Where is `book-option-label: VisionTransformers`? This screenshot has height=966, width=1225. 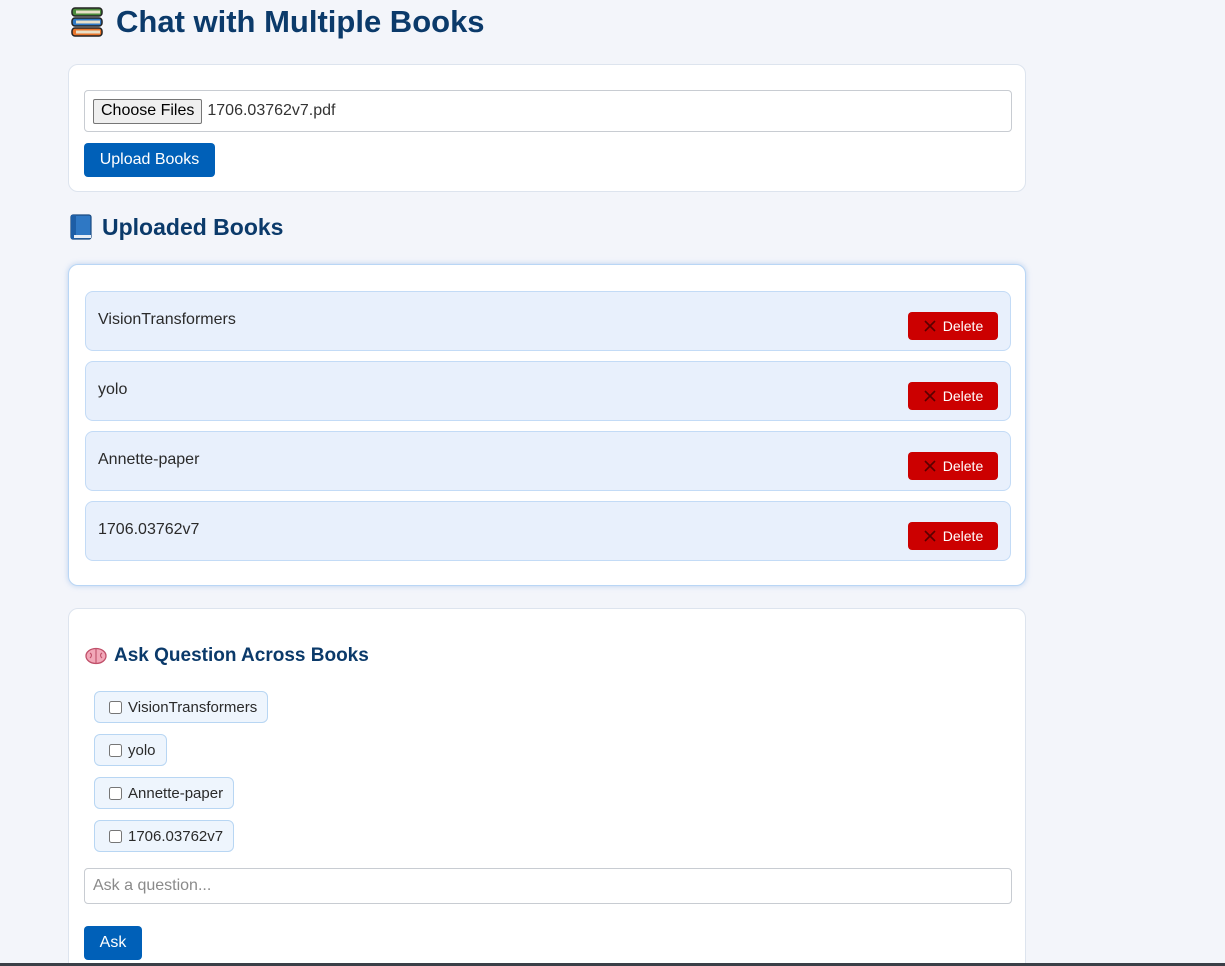 book-option-label: VisionTransformers is located at coordinates (193, 707).